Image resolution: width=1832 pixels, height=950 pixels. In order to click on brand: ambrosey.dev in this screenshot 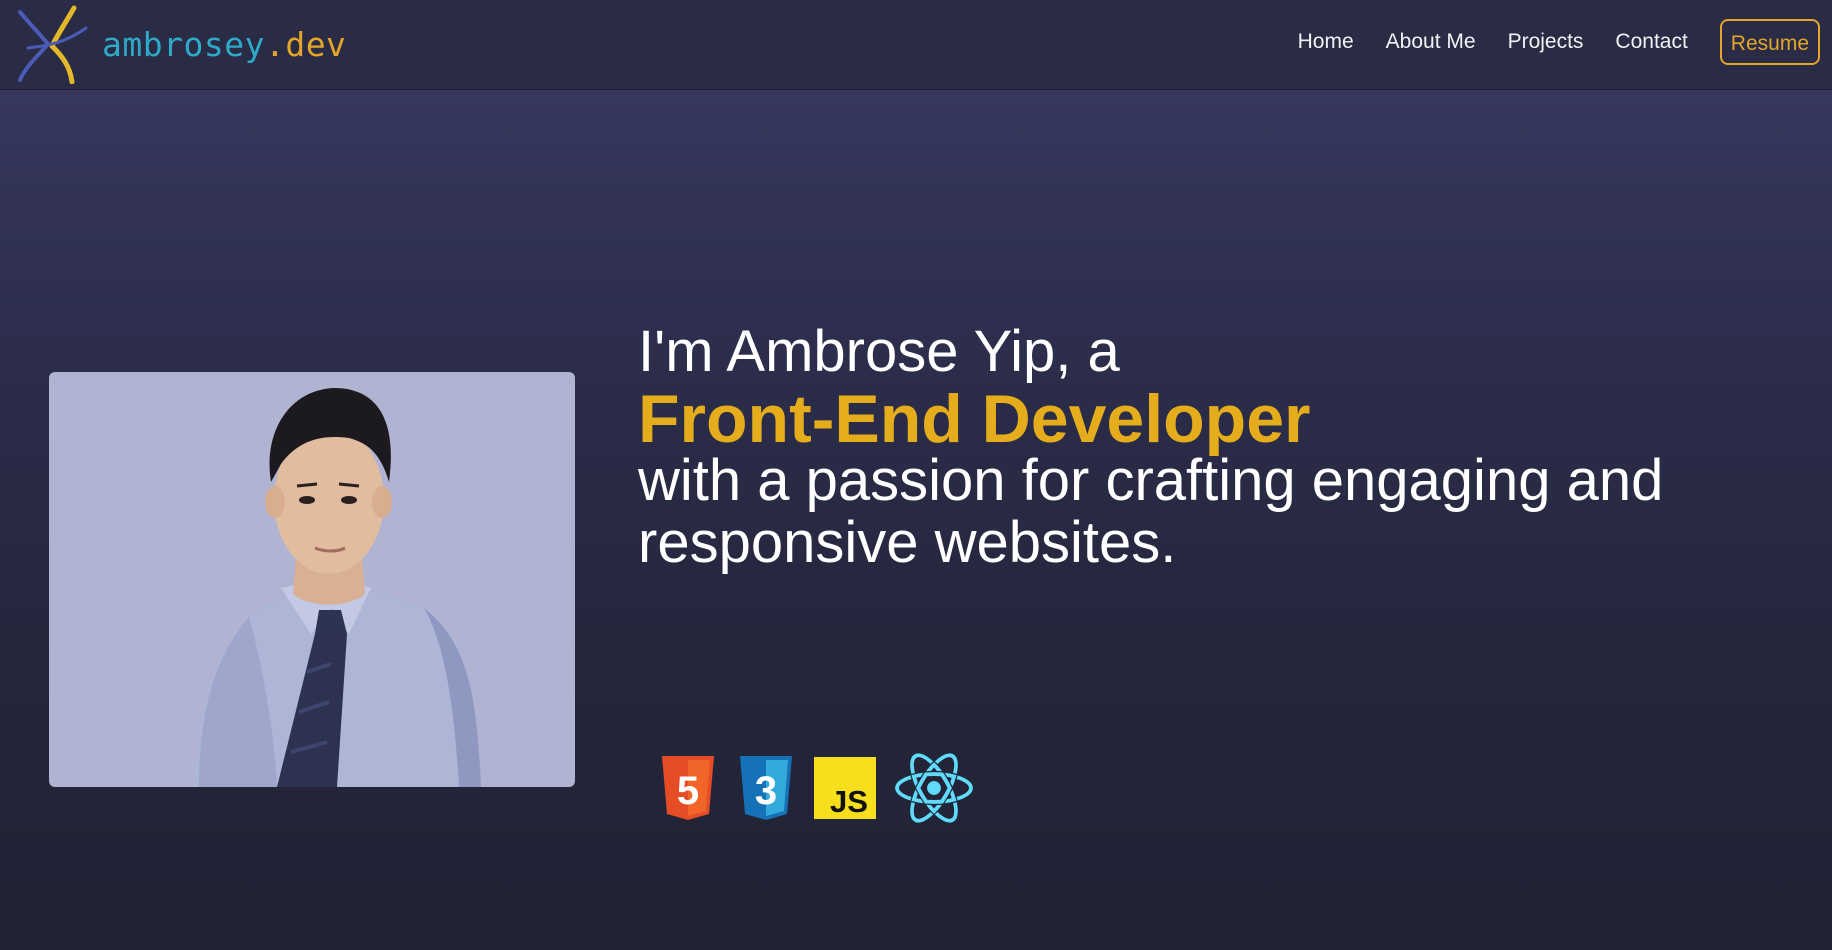, I will do `click(180, 44)`.